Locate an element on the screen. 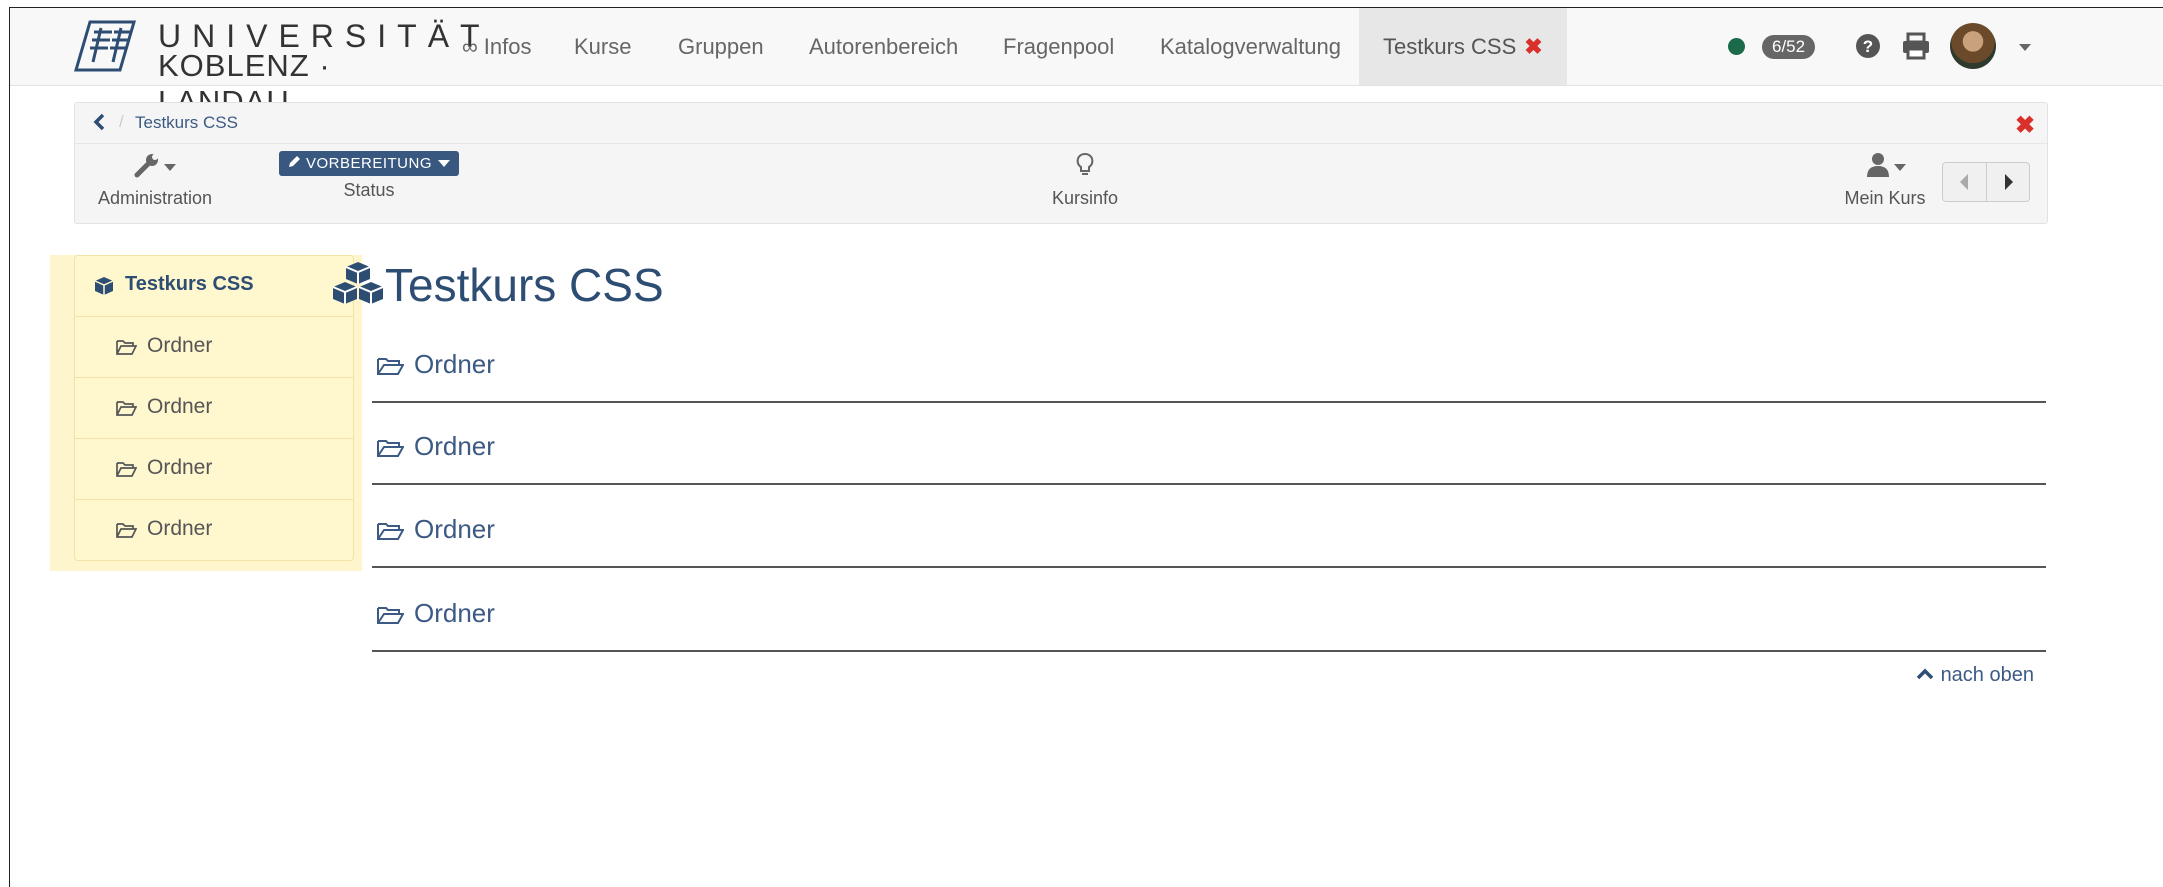  status-button-label: VORBEREITUNG is located at coordinates (368, 163).